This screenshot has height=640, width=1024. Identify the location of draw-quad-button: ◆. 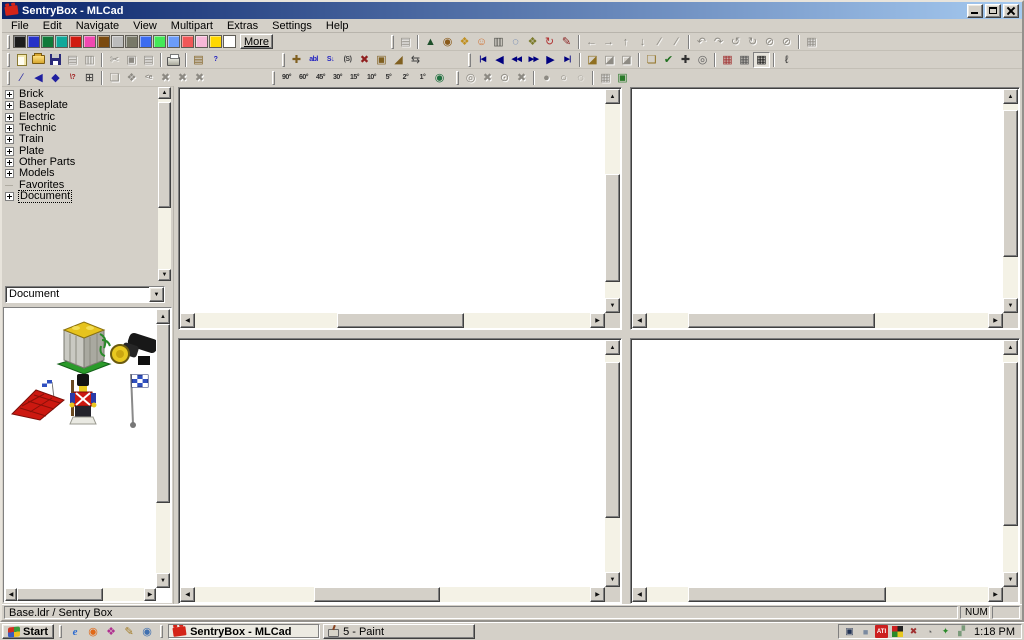
(55, 78).